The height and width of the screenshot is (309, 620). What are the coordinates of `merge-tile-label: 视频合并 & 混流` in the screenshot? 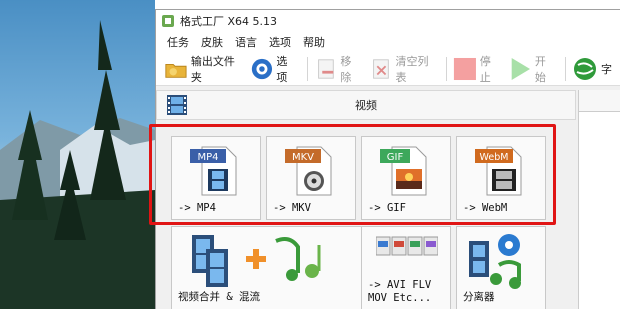 It's located at (219, 297).